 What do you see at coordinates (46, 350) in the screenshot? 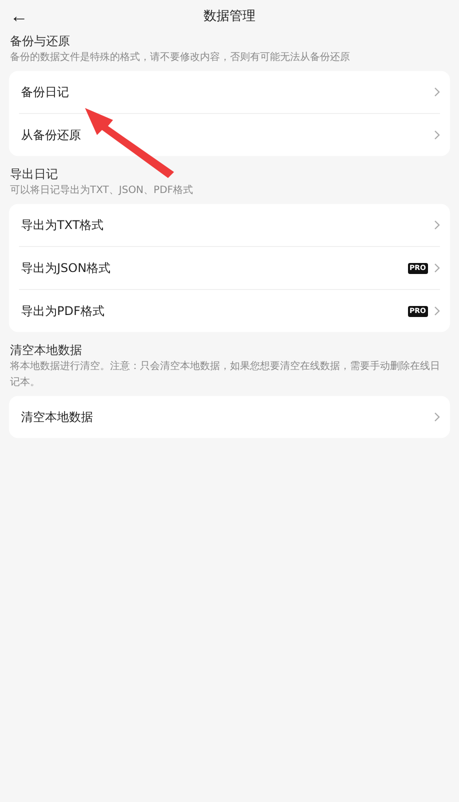
I see `section-title: 清空本地数据` at bounding box center [46, 350].